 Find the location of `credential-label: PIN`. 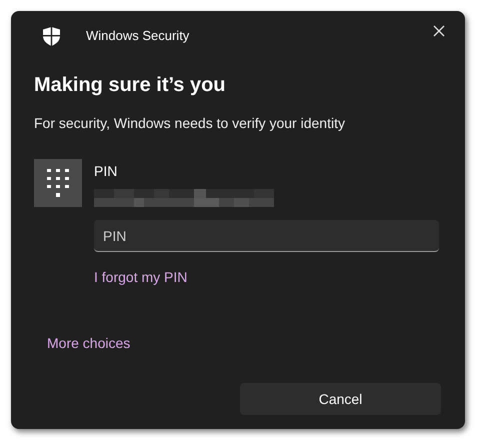

credential-label: PIN is located at coordinates (106, 171).